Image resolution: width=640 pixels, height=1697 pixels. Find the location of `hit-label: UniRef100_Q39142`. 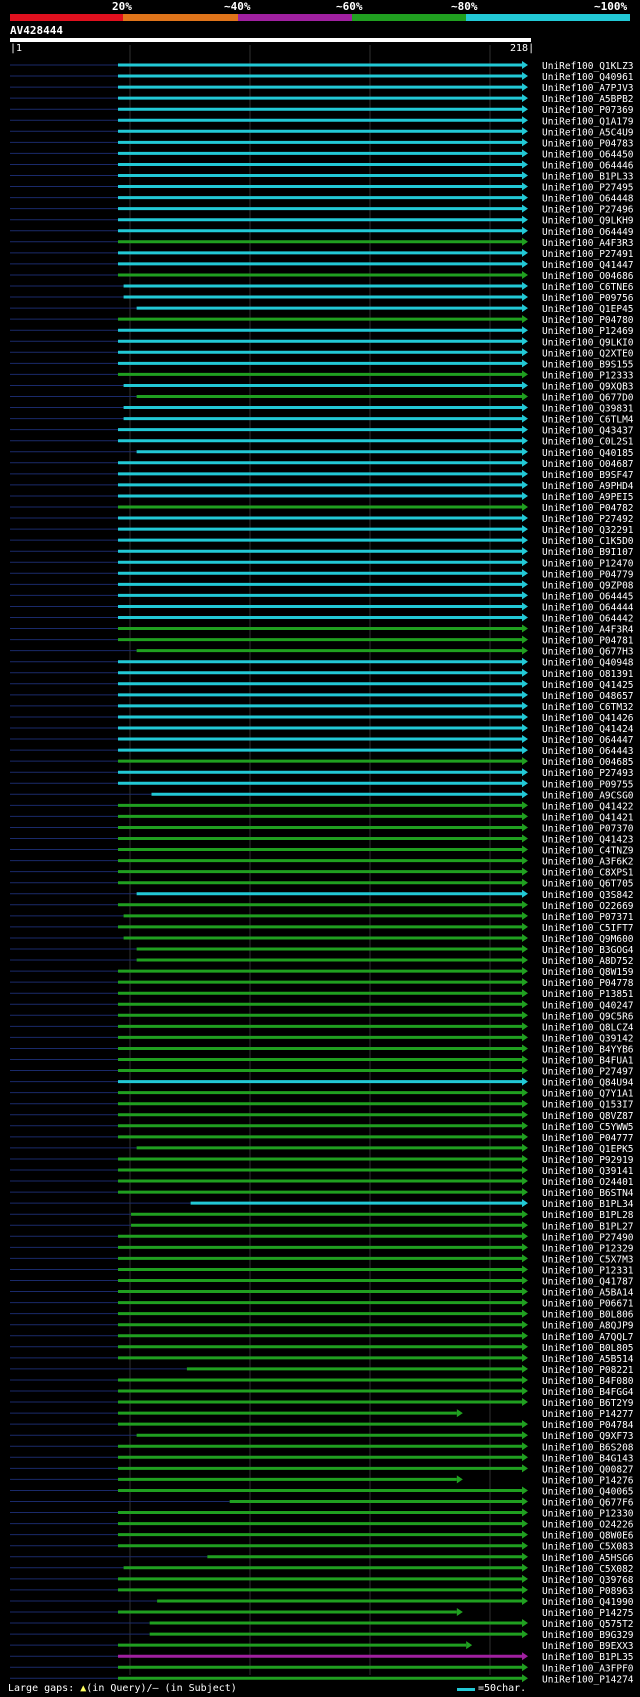

hit-label: UniRef100_Q39142 is located at coordinates (588, 1038).